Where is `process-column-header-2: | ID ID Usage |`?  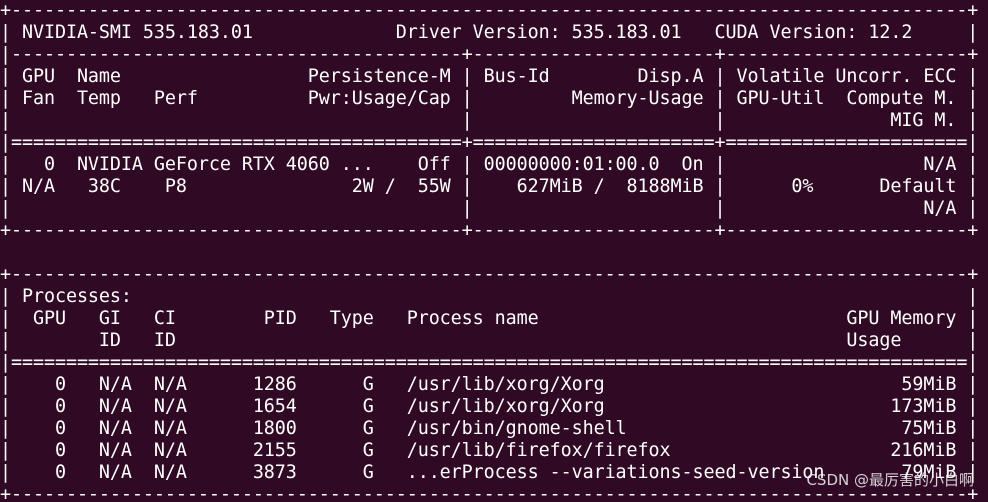 process-column-header-2: | ID ID Usage | is located at coordinates (489, 340).